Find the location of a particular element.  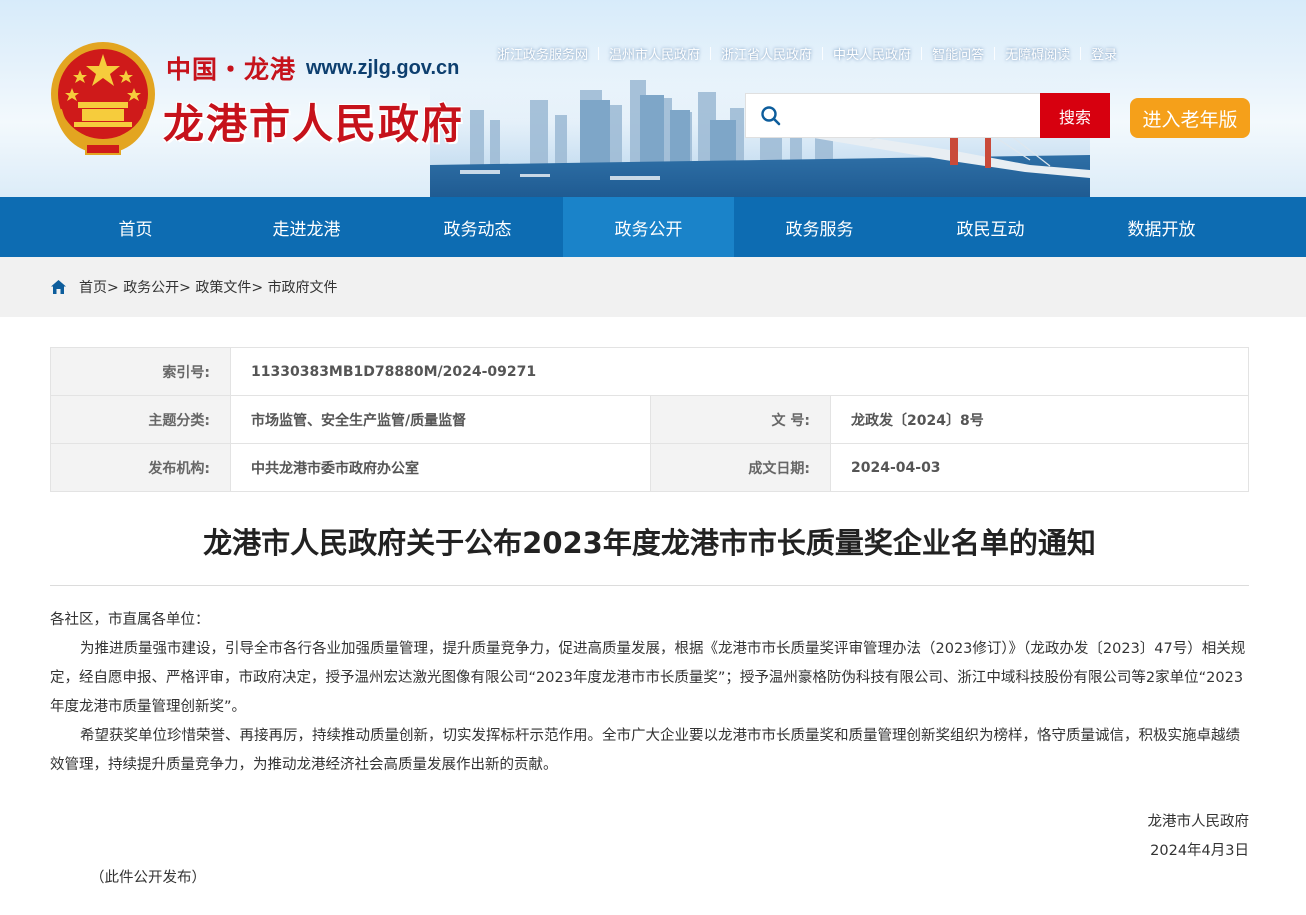

index-label: 索引号: is located at coordinates (140, 371).